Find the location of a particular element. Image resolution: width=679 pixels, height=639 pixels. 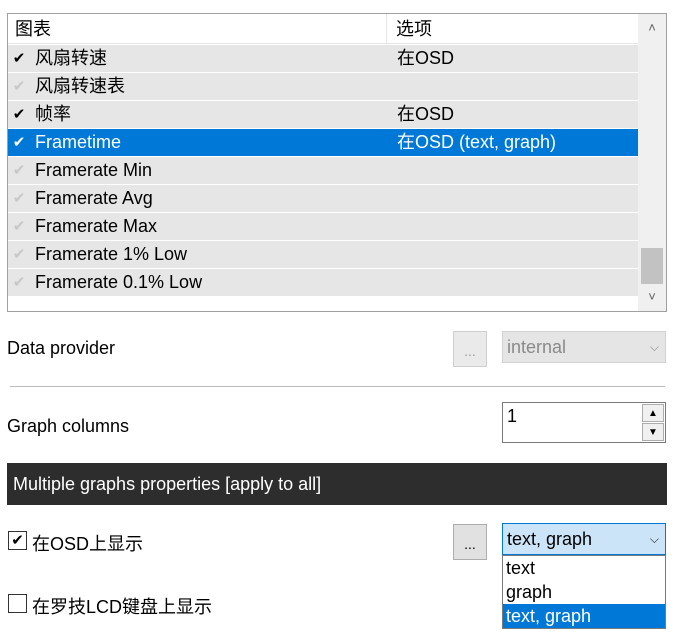

scroll-down-icon: ˅ is located at coordinates (652, 297).